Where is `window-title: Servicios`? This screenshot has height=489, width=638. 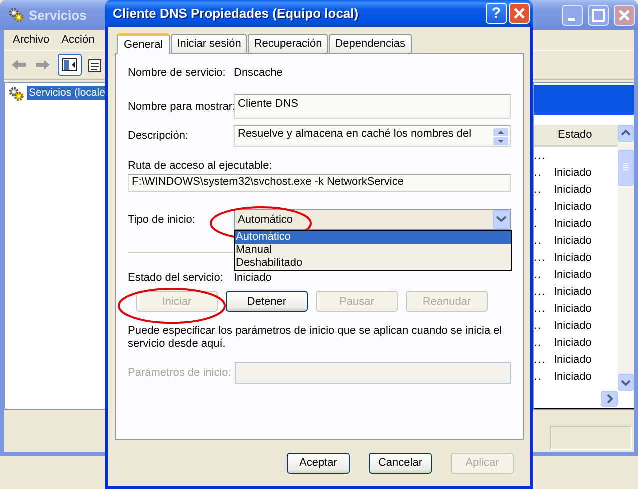
window-title: Servicios is located at coordinates (58, 15).